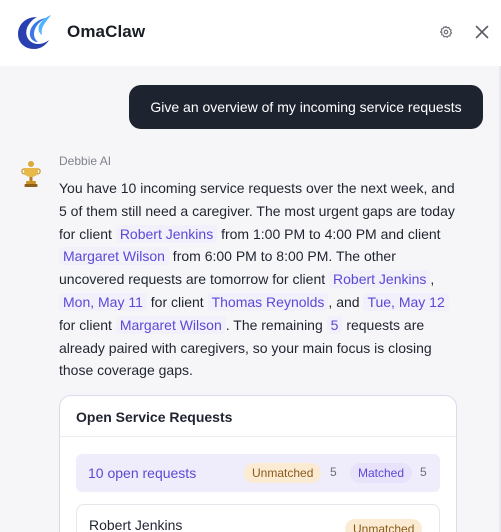 The image size is (501, 532). What do you see at coordinates (31, 174) in the screenshot?
I see `assistant-avatar-icon` at bounding box center [31, 174].